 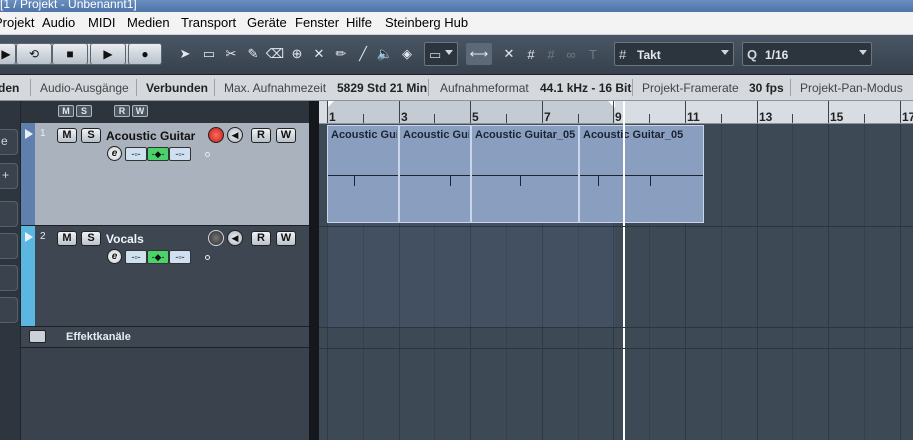 I want to click on timeline-ruler: 1 3 5 7 9 11 13 15 17, so click(x=616, y=112).